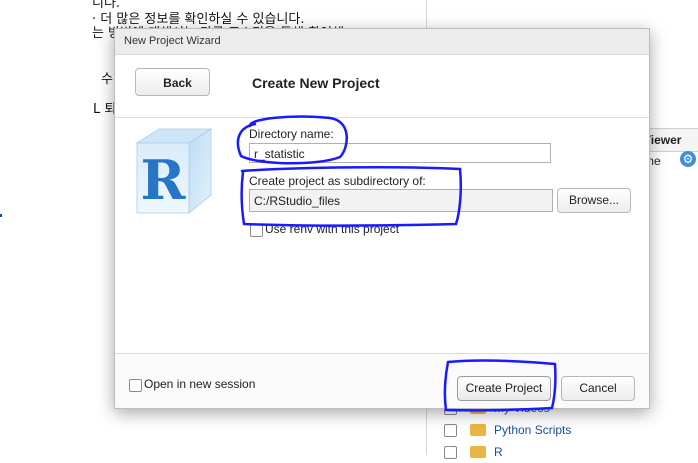 The height and width of the screenshot is (463, 698). I want to click on directory-name-label: Directory name:, so click(291, 134).